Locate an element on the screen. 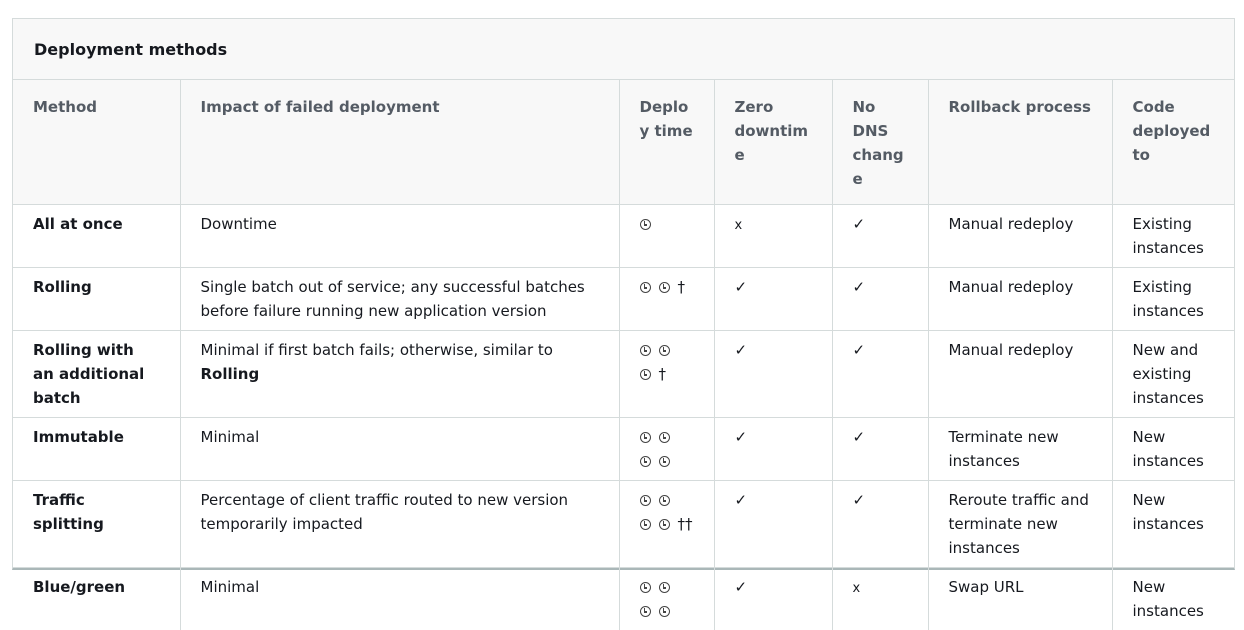 The image size is (1244, 630). header-deploy-time: Deploy time is located at coordinates (666, 142).